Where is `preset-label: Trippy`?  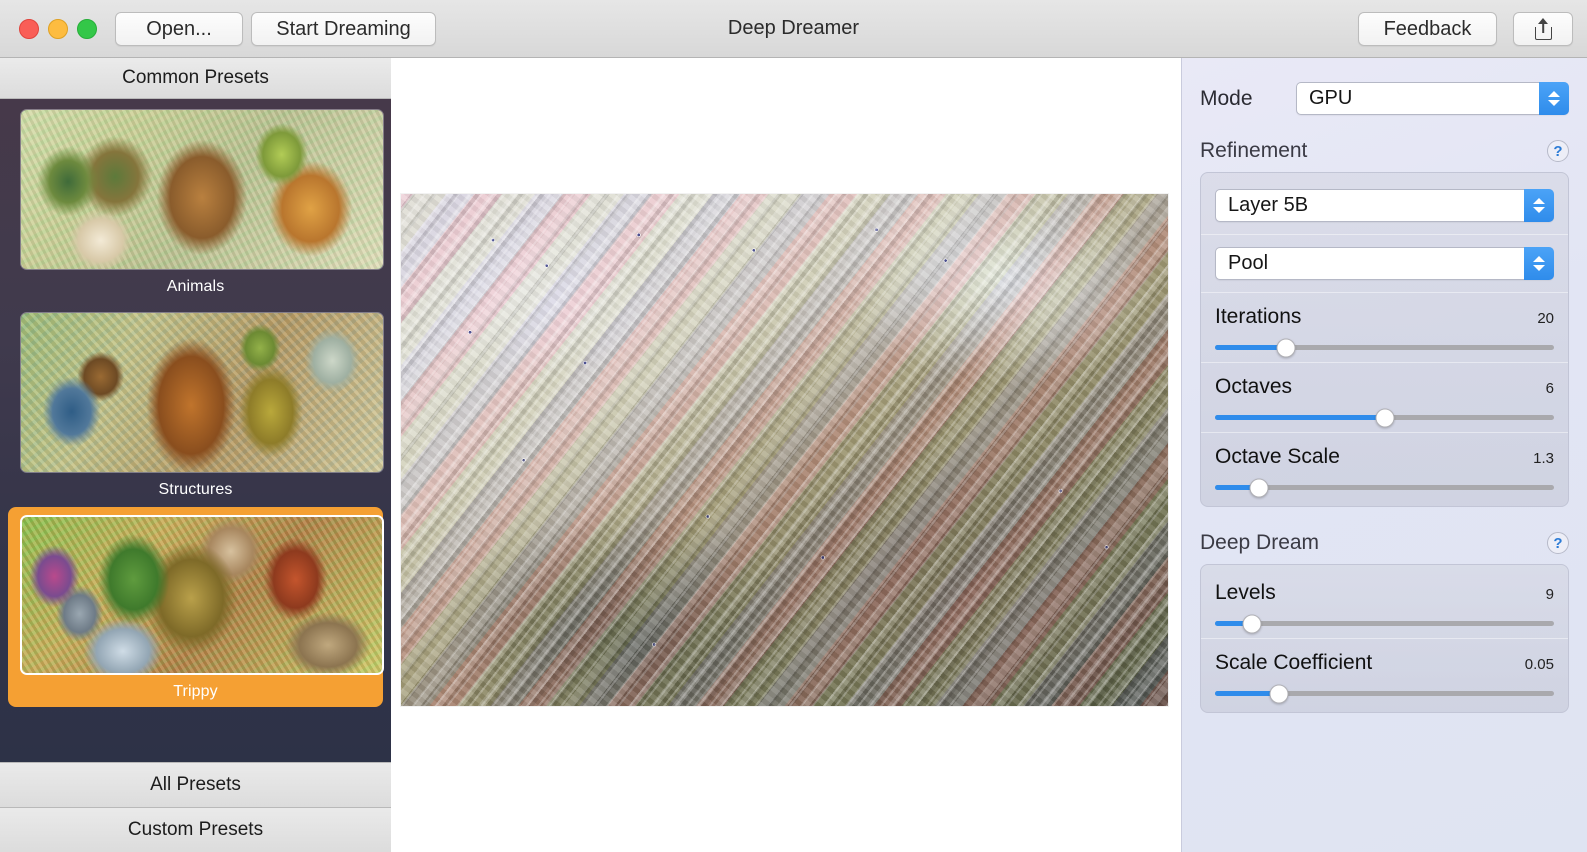
preset-label: Trippy is located at coordinates (195, 691).